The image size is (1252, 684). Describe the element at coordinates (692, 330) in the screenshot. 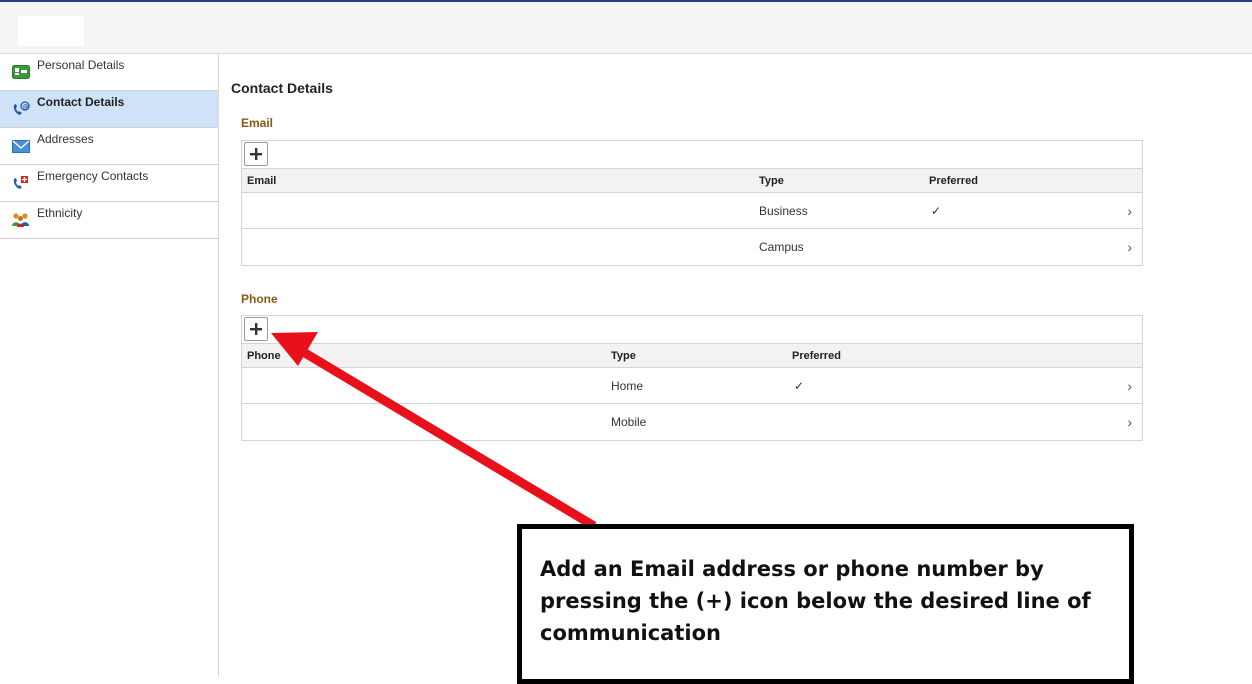

I see `phone-grid-toolbar` at that location.